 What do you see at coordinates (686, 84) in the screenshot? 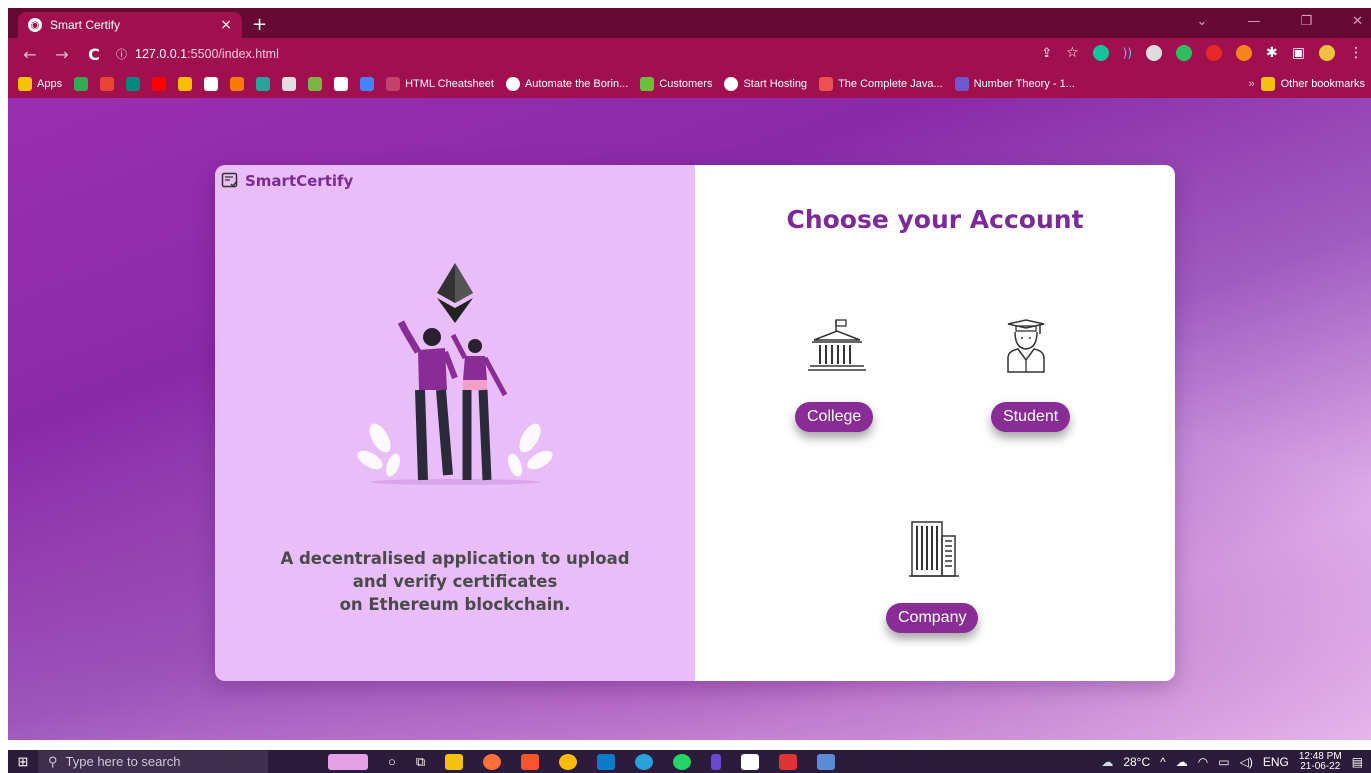
I see `bookmark-label: Customers` at bounding box center [686, 84].